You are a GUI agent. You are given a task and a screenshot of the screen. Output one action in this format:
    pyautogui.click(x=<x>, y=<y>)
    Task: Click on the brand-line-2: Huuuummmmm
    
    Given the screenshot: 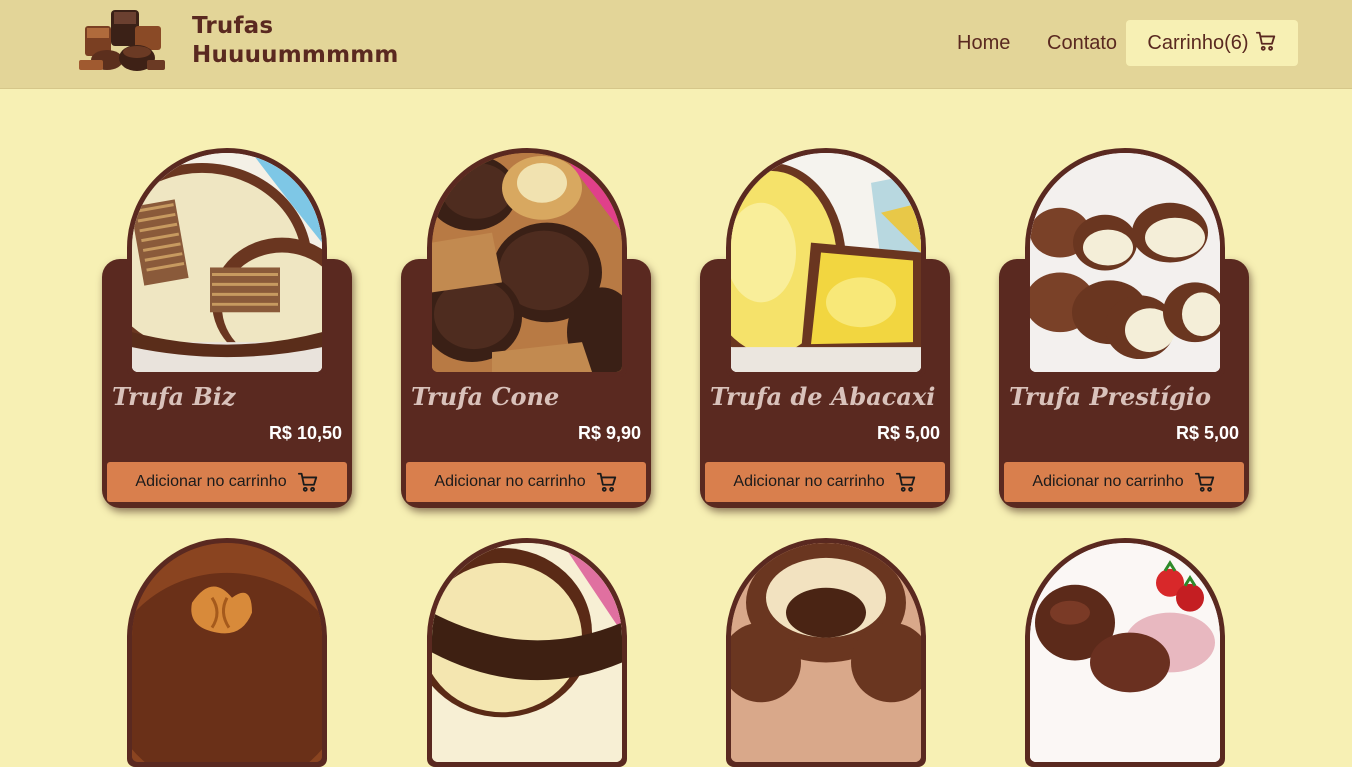 What is the action you would take?
    pyautogui.click(x=295, y=55)
    